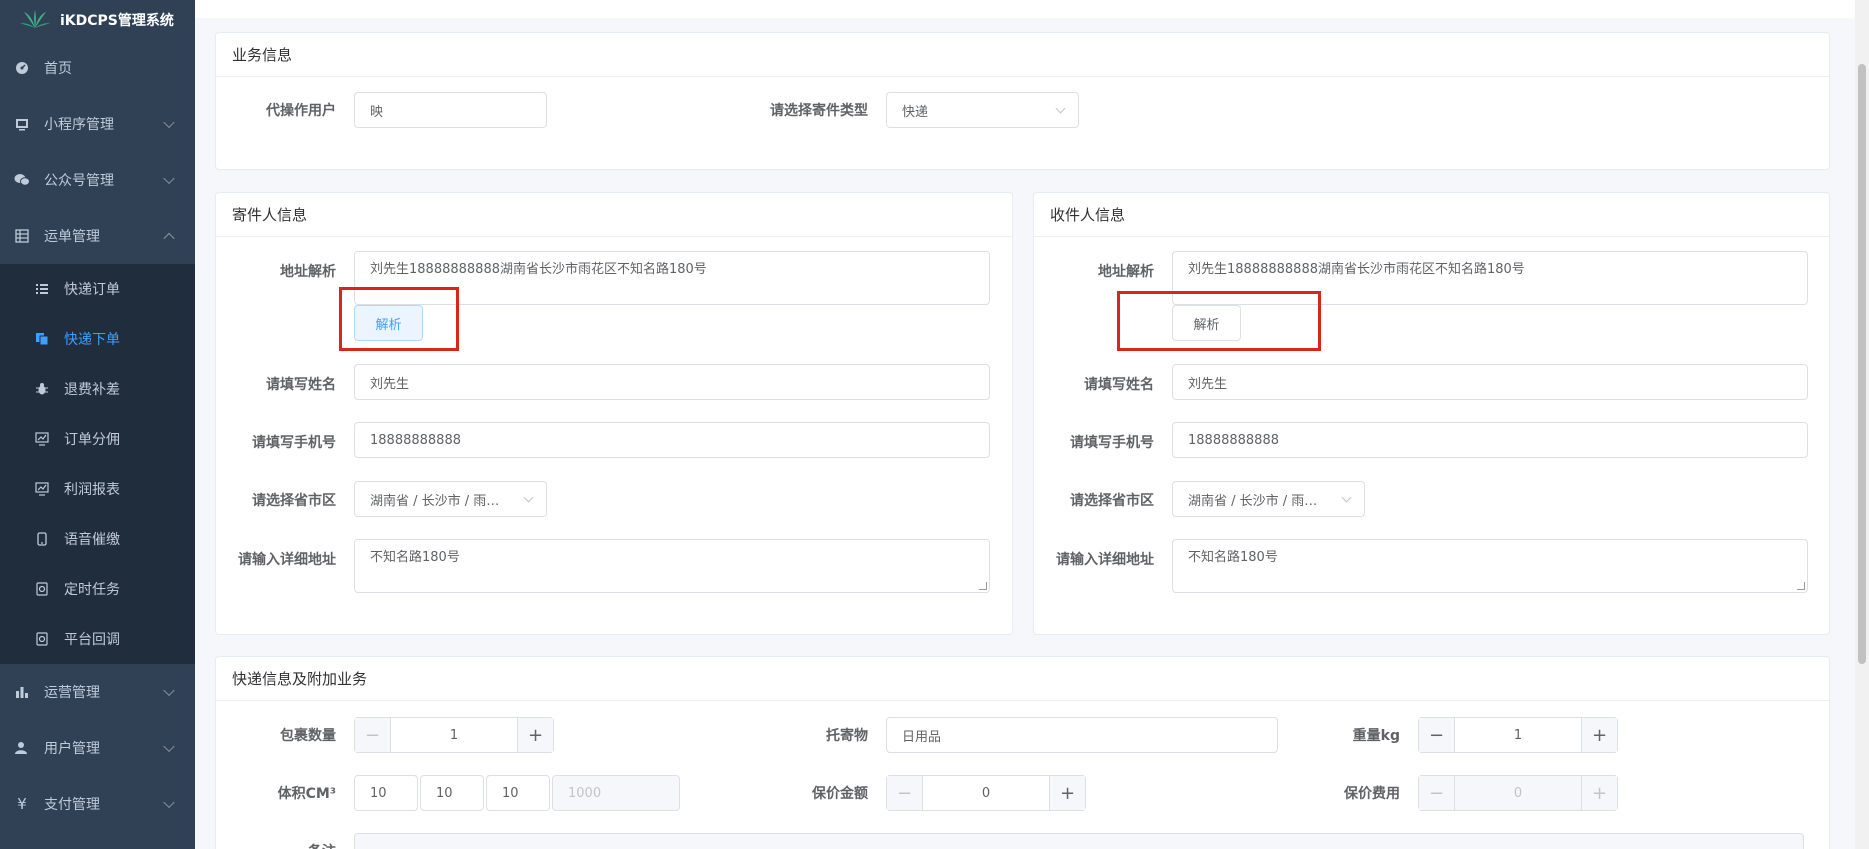  Describe the element at coordinates (276, 845) in the screenshot. I see `remark-label: 备注` at that location.